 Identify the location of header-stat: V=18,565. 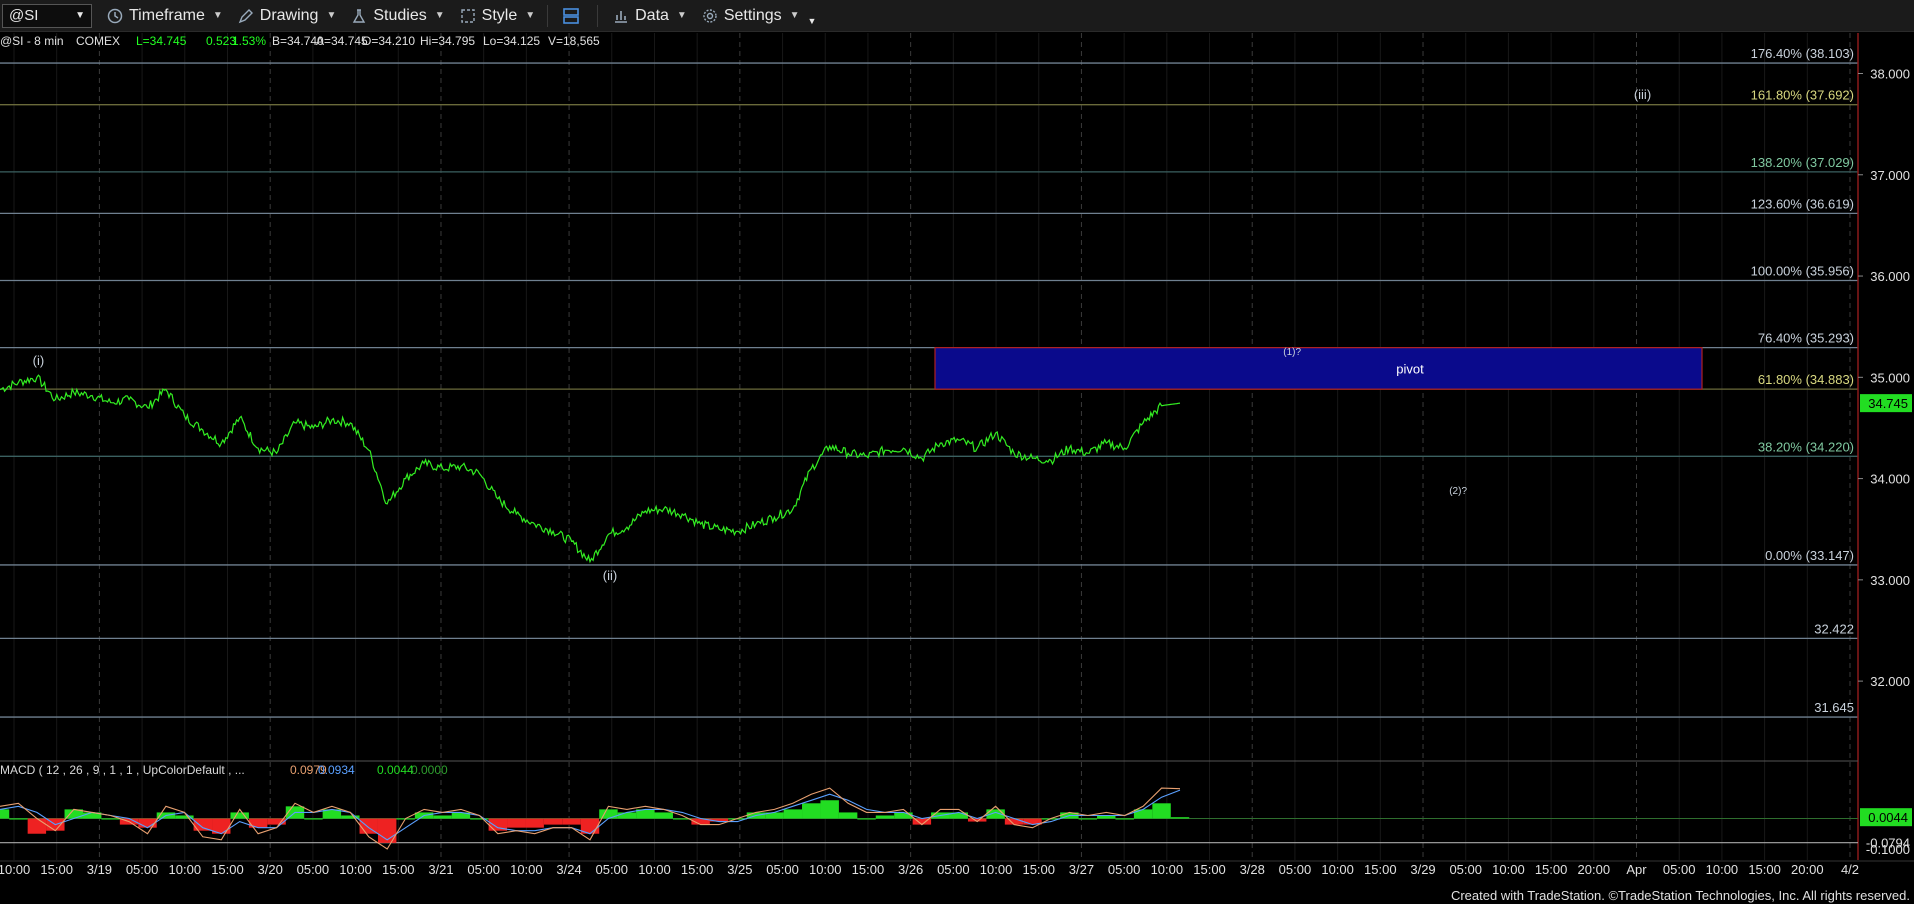
(574, 41).